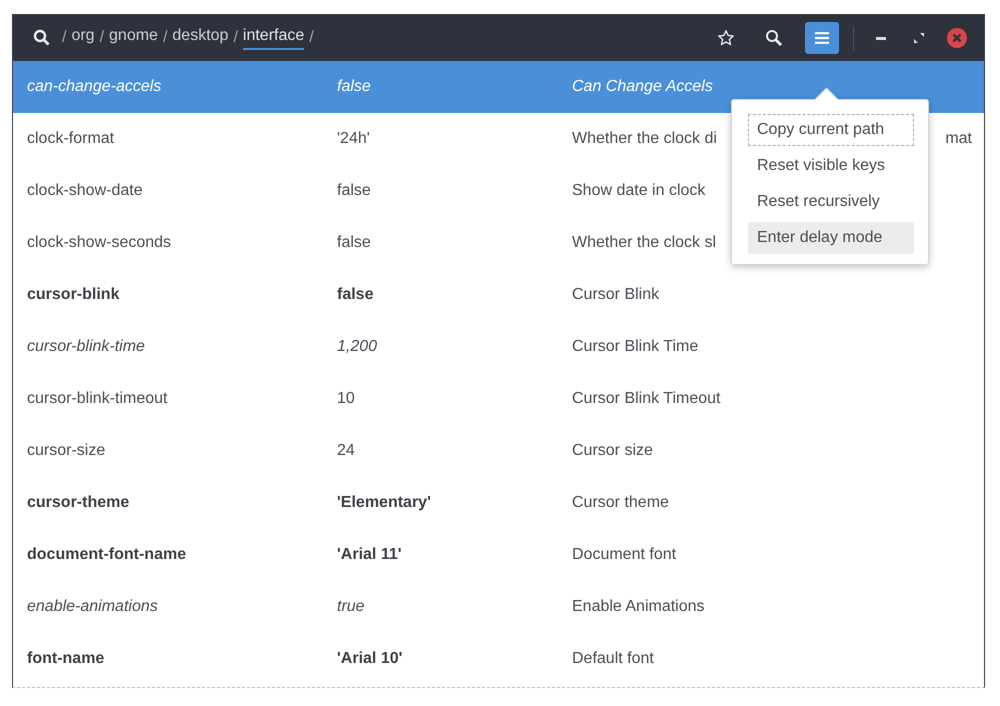 This screenshot has height=706, width=1000. I want to click on key-value: '24h', so click(353, 139).